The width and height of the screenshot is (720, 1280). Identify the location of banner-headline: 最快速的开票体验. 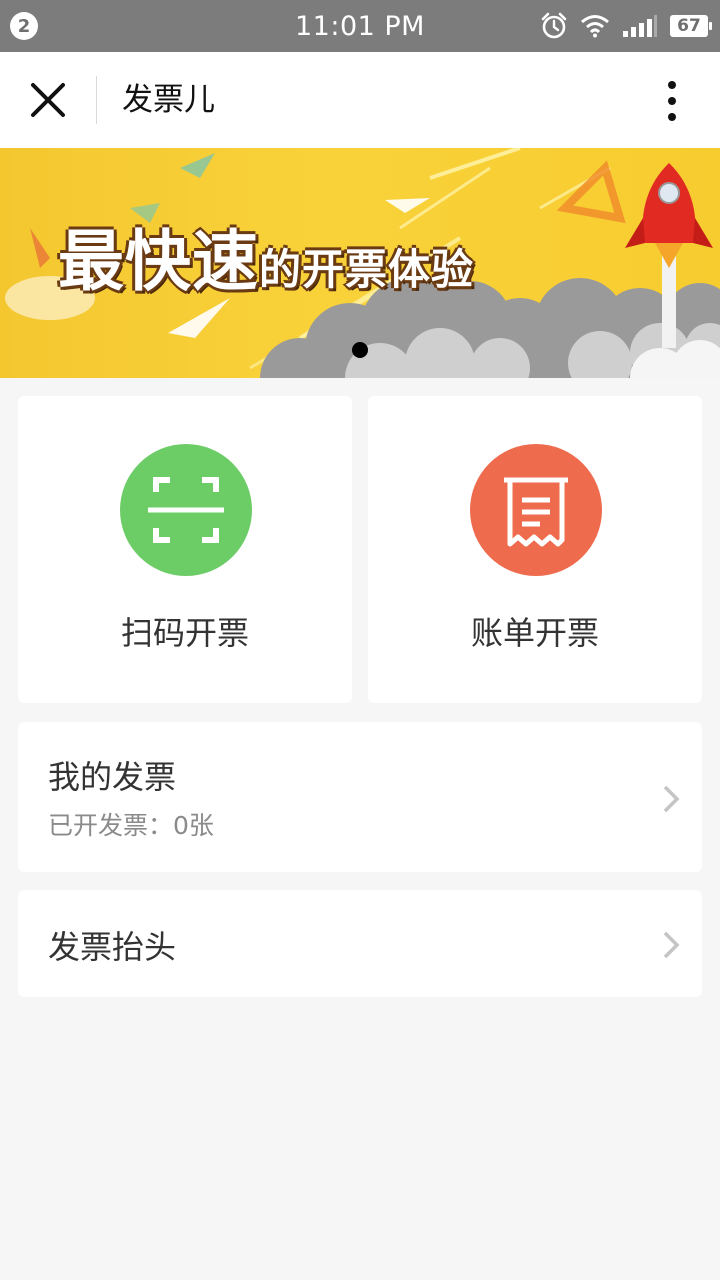
(266, 256).